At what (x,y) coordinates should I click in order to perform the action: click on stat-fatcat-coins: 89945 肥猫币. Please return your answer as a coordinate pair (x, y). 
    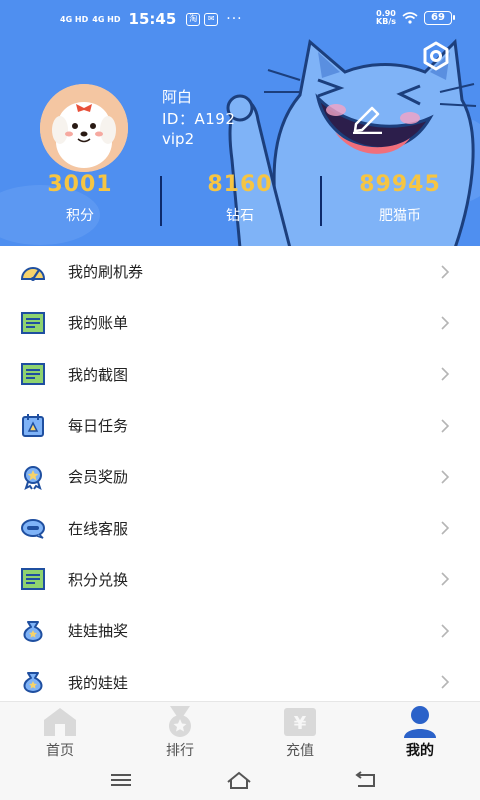
    Looking at the image, I should click on (400, 201).